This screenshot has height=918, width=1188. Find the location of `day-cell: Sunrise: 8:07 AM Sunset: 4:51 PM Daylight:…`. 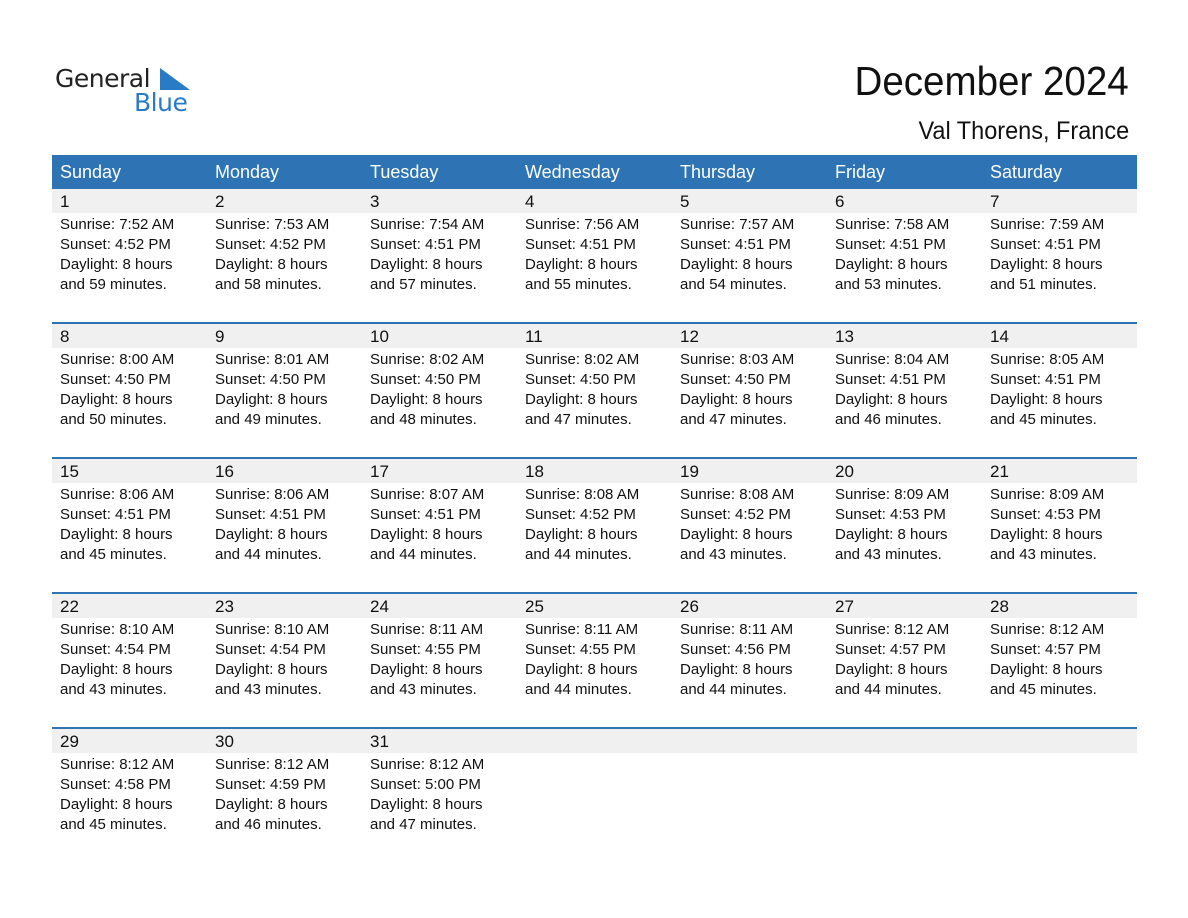

day-cell: Sunrise: 8:07 AM Sunset: 4:51 PM Daylight:… is located at coordinates (439, 537).